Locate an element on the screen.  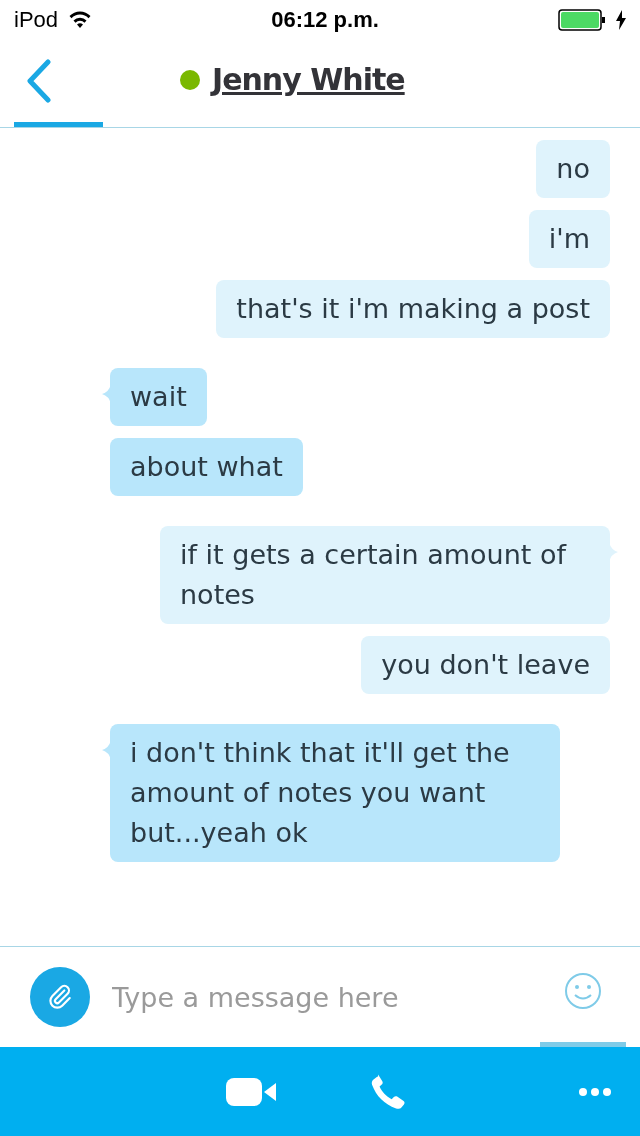
sent-message: i'm is located at coordinates (569, 239).